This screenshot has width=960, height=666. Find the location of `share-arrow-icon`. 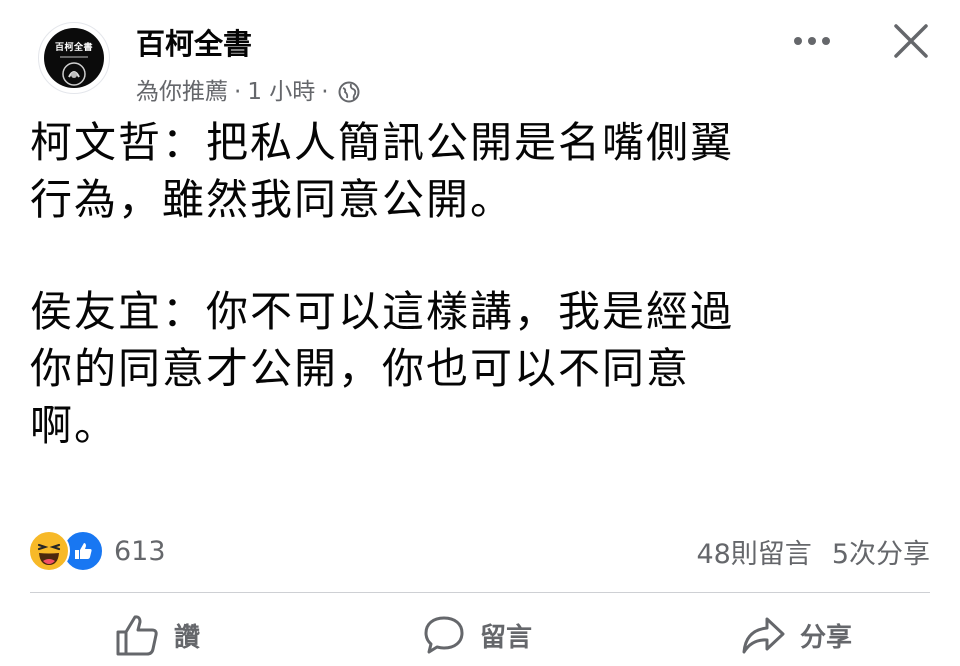

share-arrow-icon is located at coordinates (763, 635).